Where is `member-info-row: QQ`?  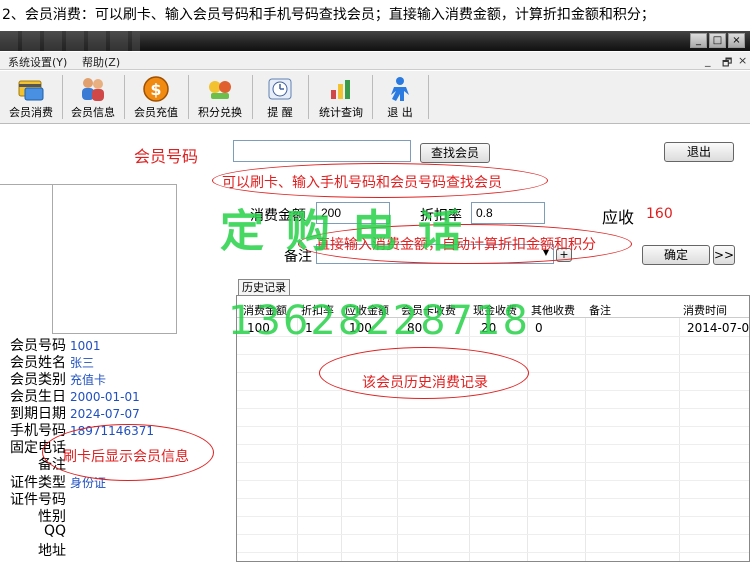
member-info-row: QQ is located at coordinates (106, 531).